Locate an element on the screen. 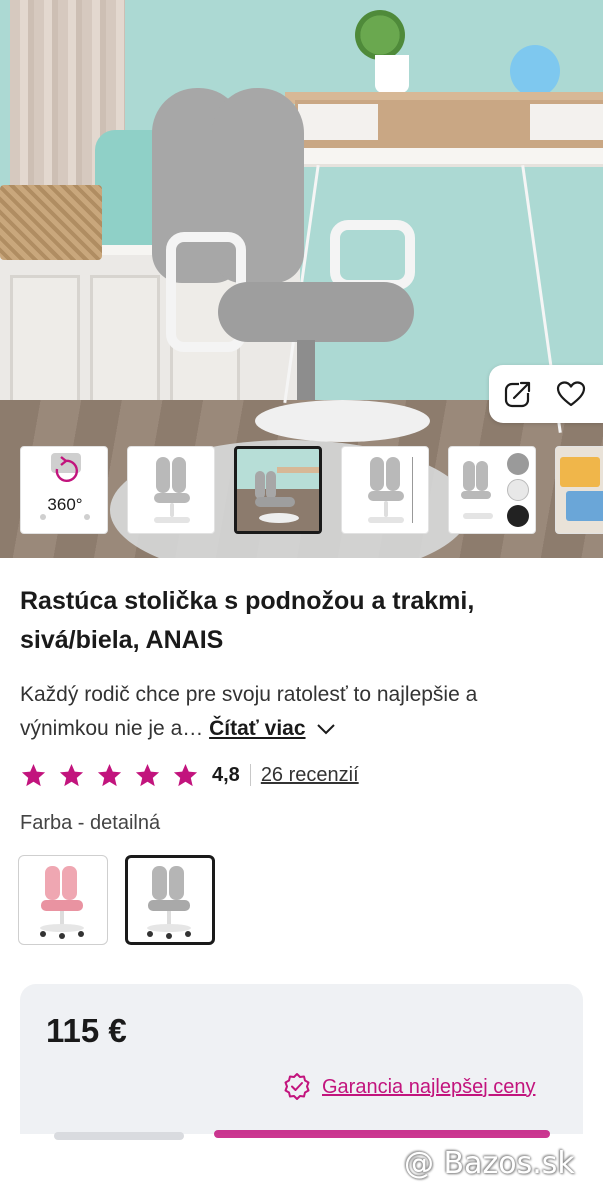 This screenshot has height=1200, width=603. chair-arm-right is located at coordinates (372, 255).